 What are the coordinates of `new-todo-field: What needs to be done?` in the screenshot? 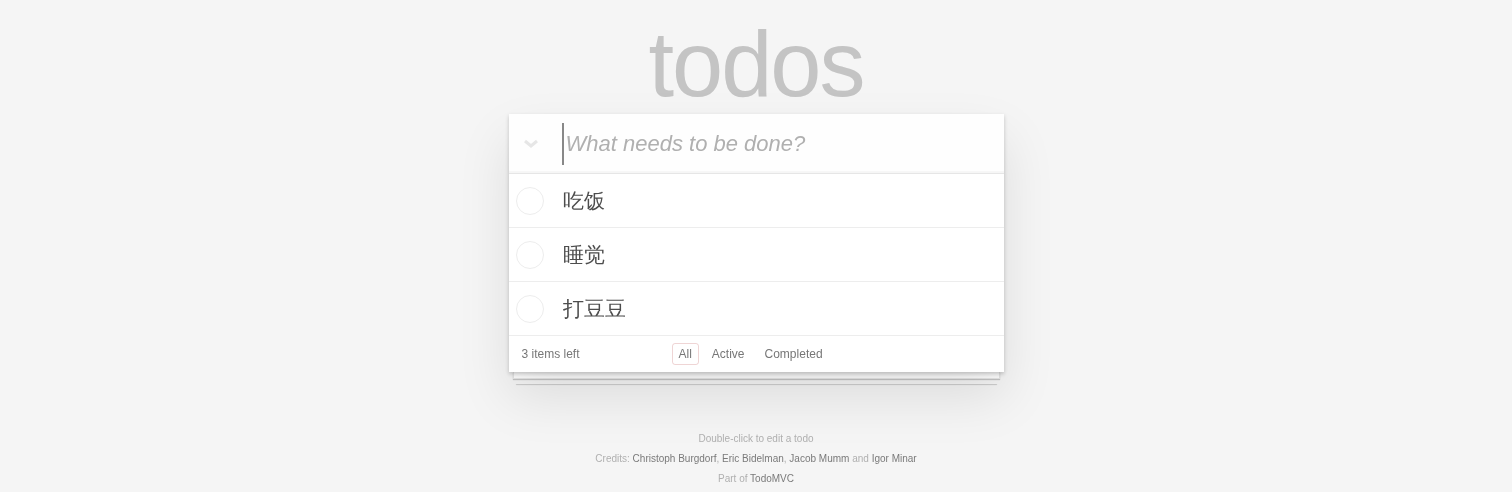 It's located at (782, 143).